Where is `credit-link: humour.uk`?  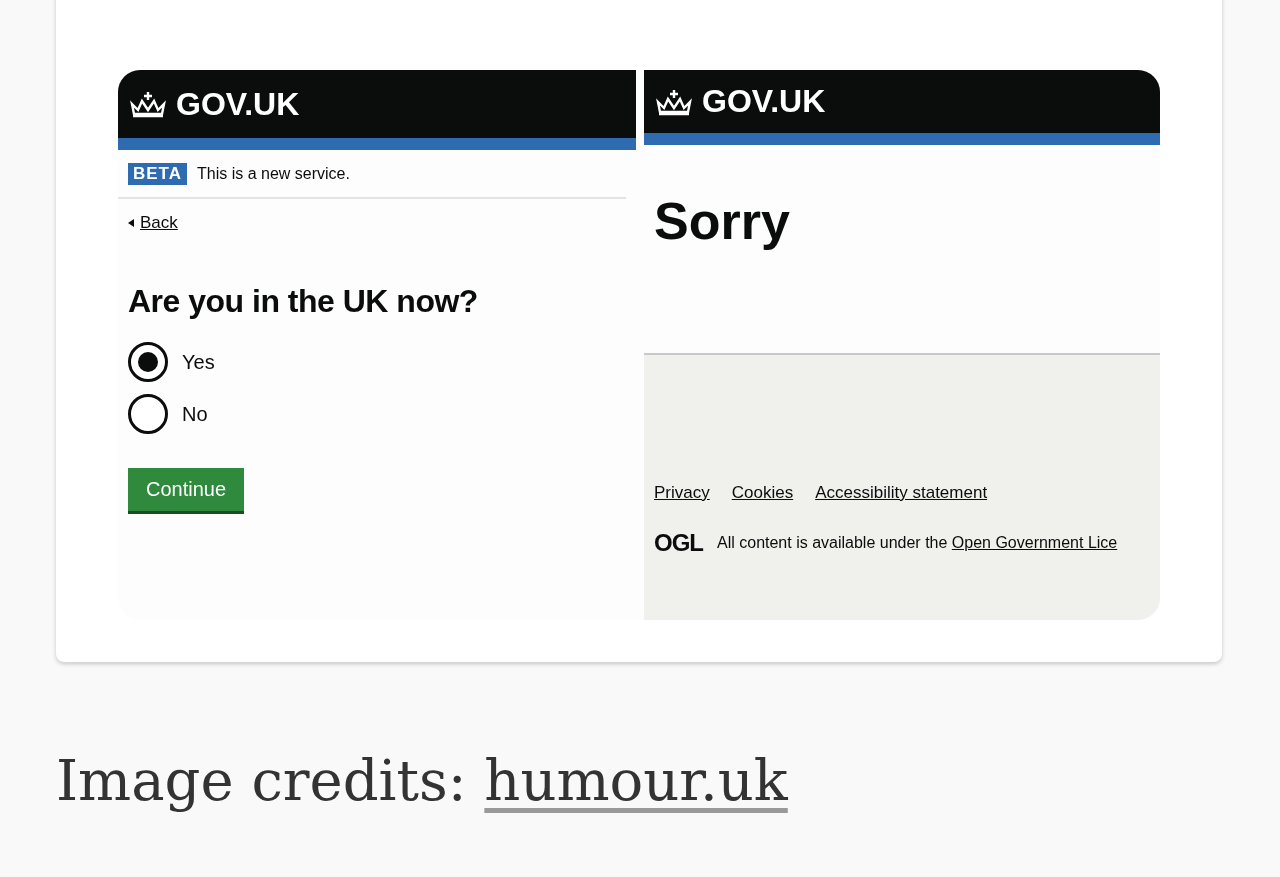
credit-link: humour.uk is located at coordinates (636, 780).